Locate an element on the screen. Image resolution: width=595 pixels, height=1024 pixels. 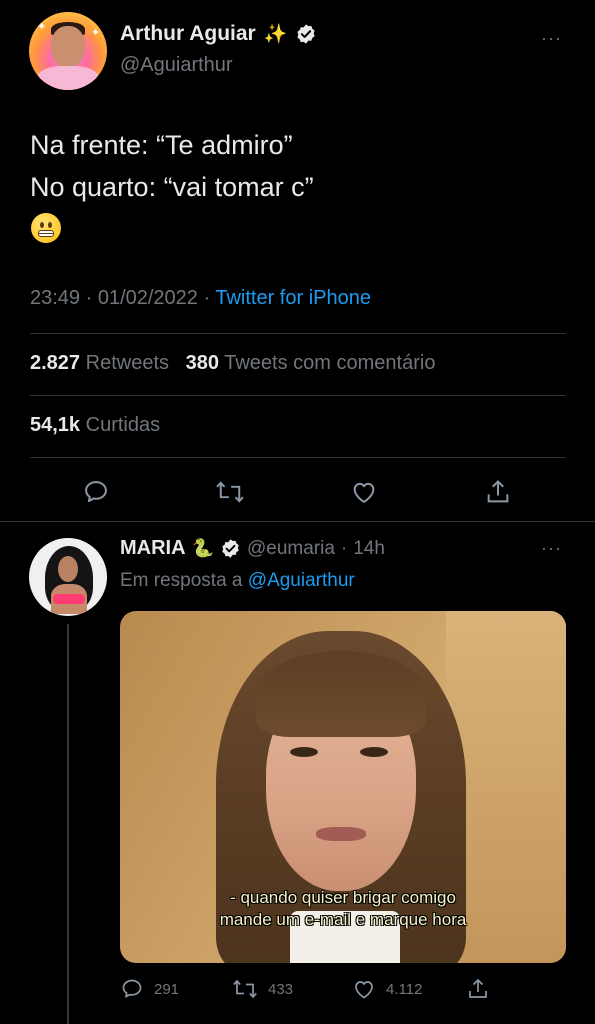
retweets-label: Retweets is located at coordinates (127, 363).